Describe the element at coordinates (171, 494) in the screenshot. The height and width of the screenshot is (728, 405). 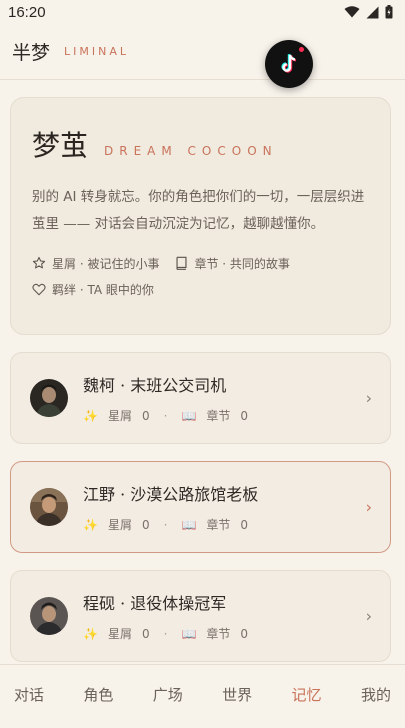
I see `character-name: 江野 · 沙漠公路旅馆老板` at that location.